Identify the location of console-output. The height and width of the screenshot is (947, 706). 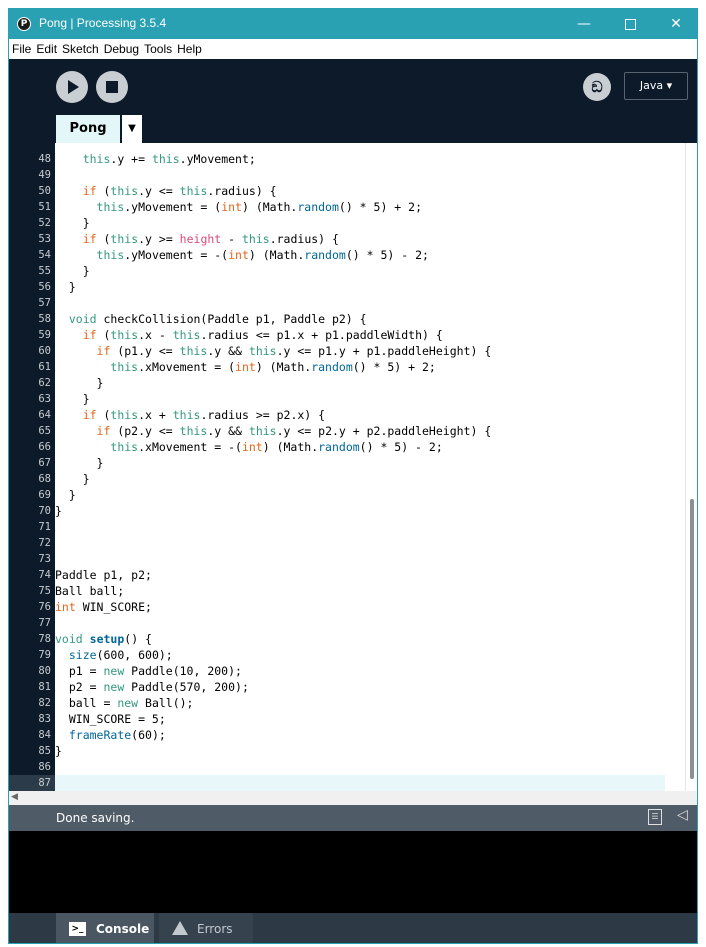
(353, 872).